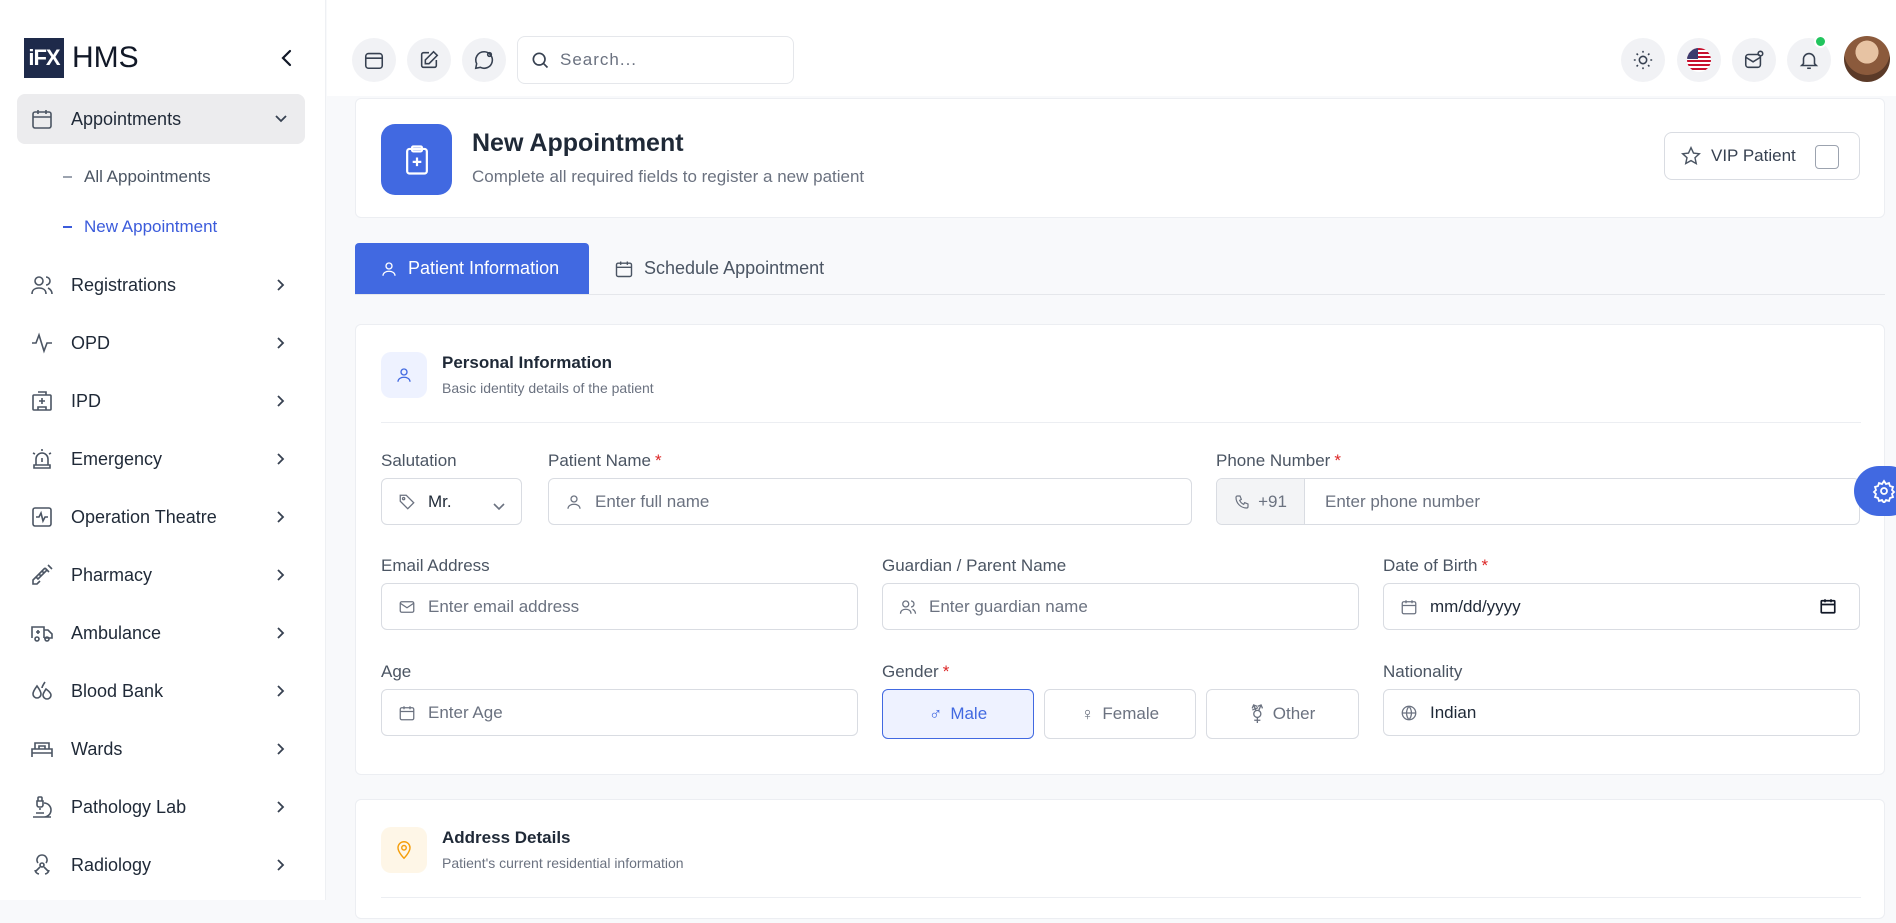 This screenshot has height=923, width=1896. What do you see at coordinates (1753, 155) in the screenshot?
I see `vip-patient-label: VIP Patient` at bounding box center [1753, 155].